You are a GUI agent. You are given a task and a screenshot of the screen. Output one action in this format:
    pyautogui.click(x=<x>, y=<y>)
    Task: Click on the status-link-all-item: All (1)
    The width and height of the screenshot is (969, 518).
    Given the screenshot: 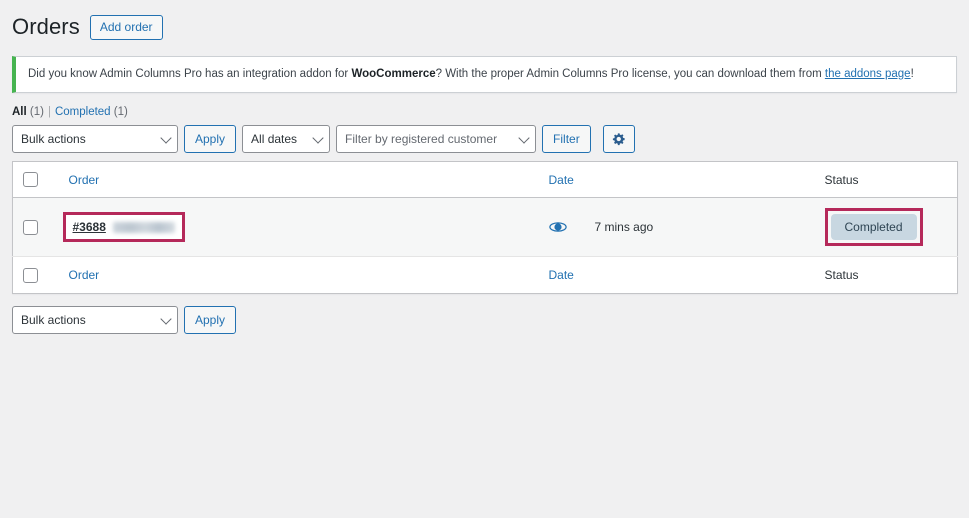 What is the action you would take?
    pyautogui.click(x=28, y=112)
    